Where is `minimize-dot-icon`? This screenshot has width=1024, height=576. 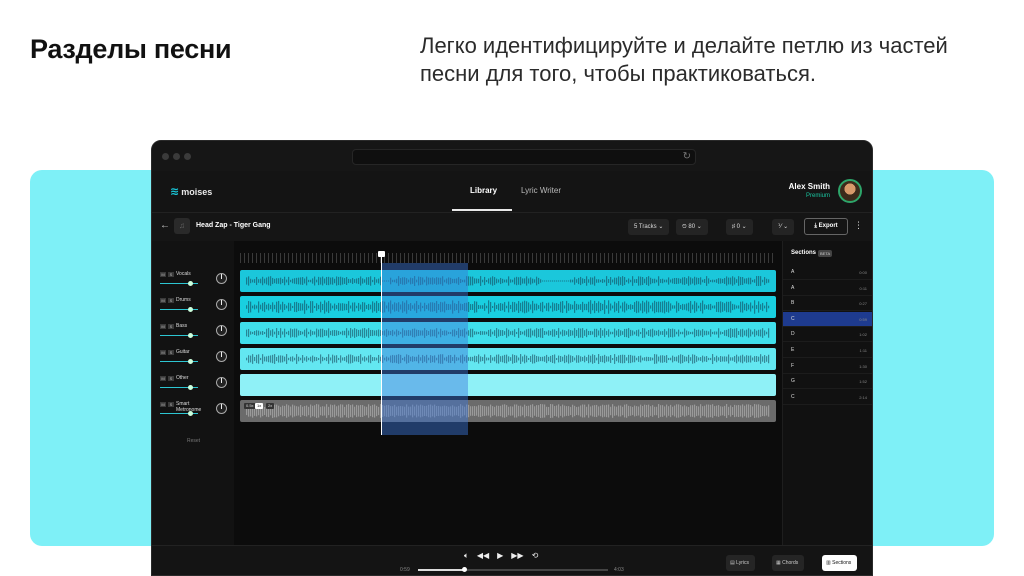 minimize-dot-icon is located at coordinates (176, 156).